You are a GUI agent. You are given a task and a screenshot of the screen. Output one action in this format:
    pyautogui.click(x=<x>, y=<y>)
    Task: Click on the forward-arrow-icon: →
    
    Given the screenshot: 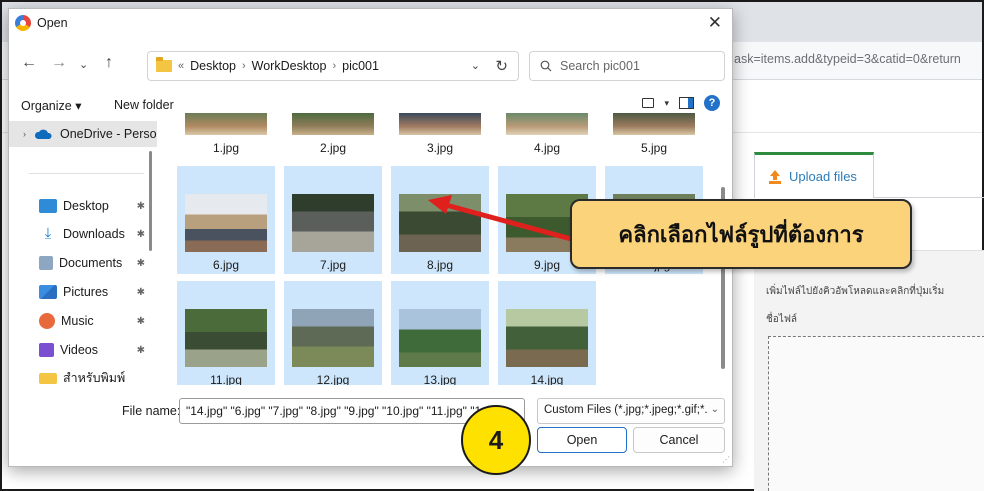 What is the action you would take?
    pyautogui.click(x=59, y=63)
    